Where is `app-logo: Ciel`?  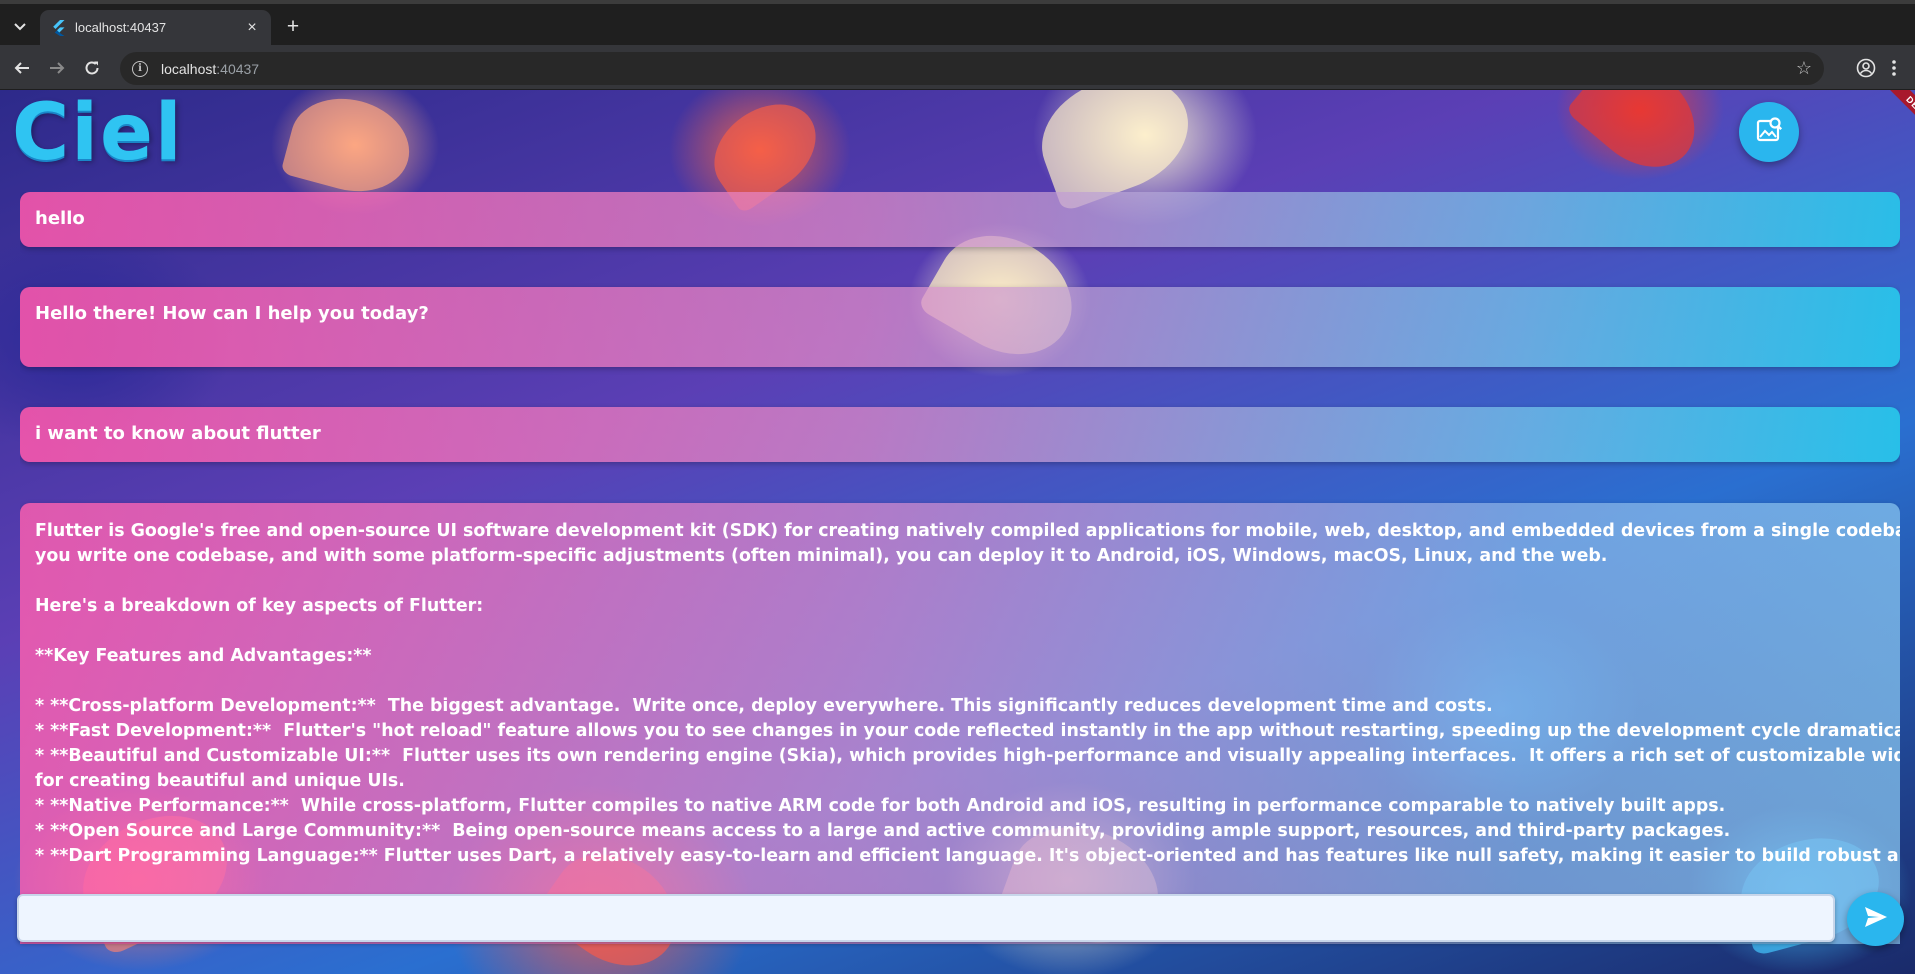
app-logo: Ciel is located at coordinates (98, 134).